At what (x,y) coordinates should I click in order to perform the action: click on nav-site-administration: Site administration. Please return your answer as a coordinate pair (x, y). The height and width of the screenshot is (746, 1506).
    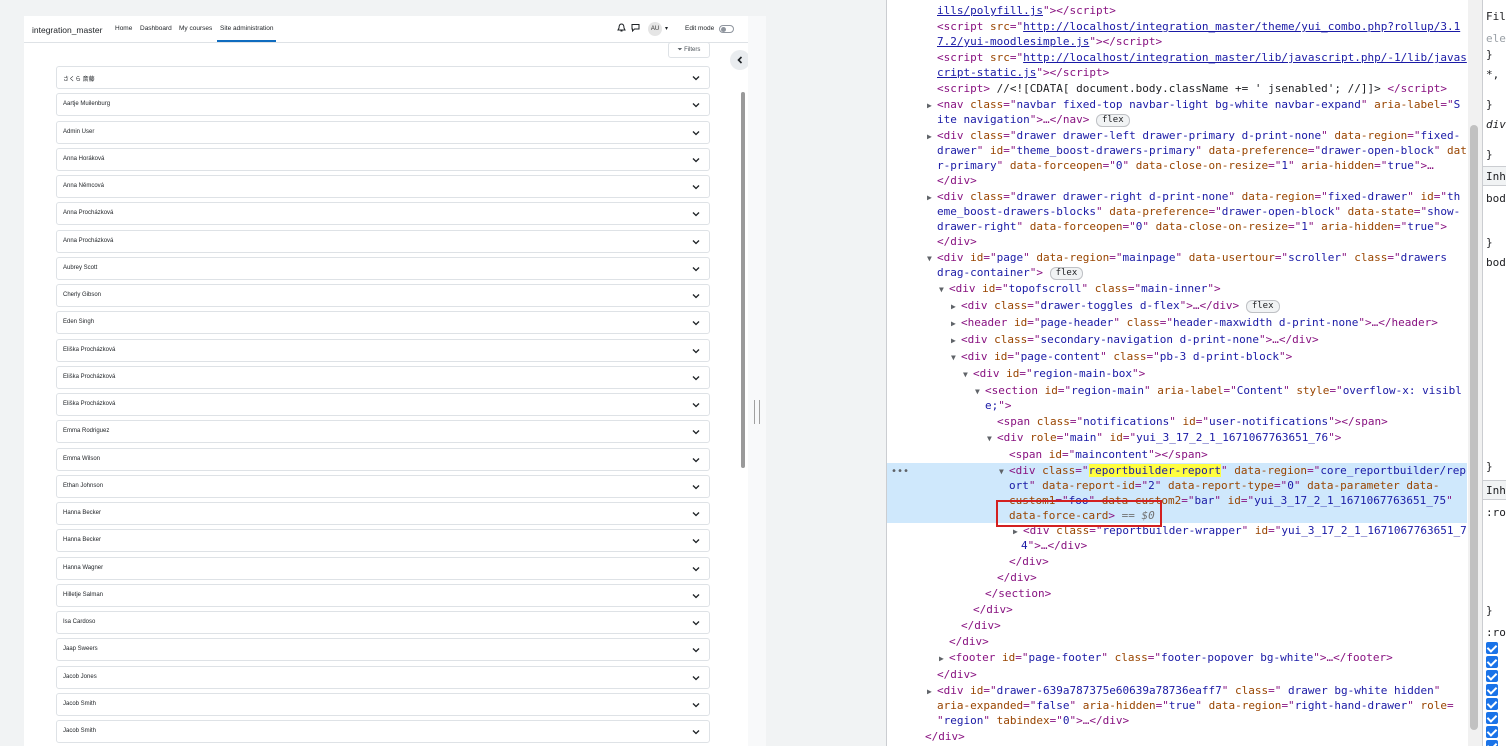
    Looking at the image, I should click on (247, 33).